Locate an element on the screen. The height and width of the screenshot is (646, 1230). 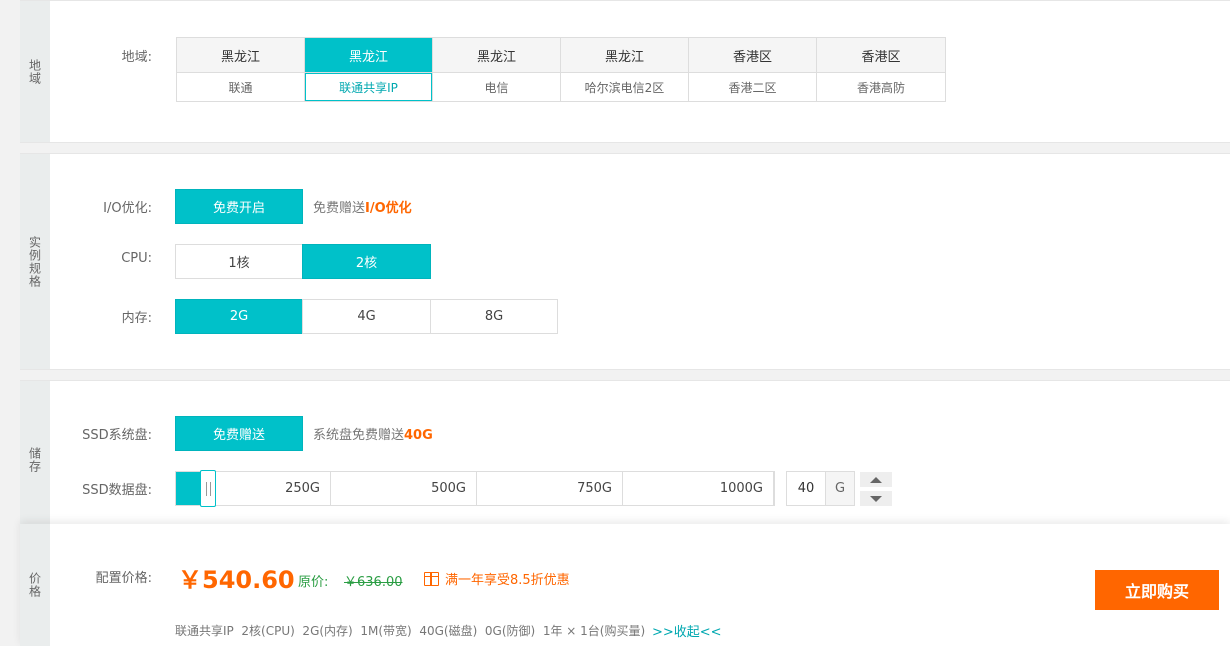
system-disk-free-button: 免费赠送 is located at coordinates (239, 433).